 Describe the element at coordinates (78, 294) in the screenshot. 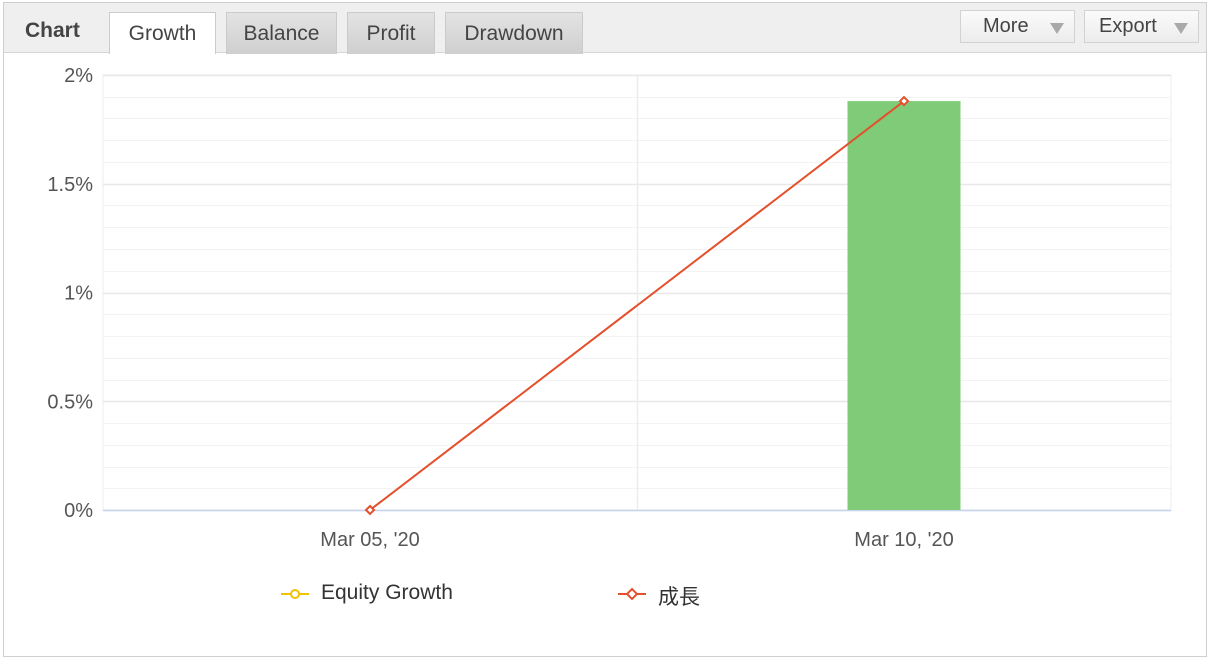

I see `y-tick-label: 1%` at that location.